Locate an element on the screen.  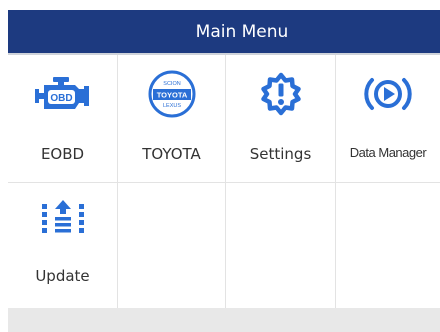
header-bar: Main Menu is located at coordinates (224, 32).